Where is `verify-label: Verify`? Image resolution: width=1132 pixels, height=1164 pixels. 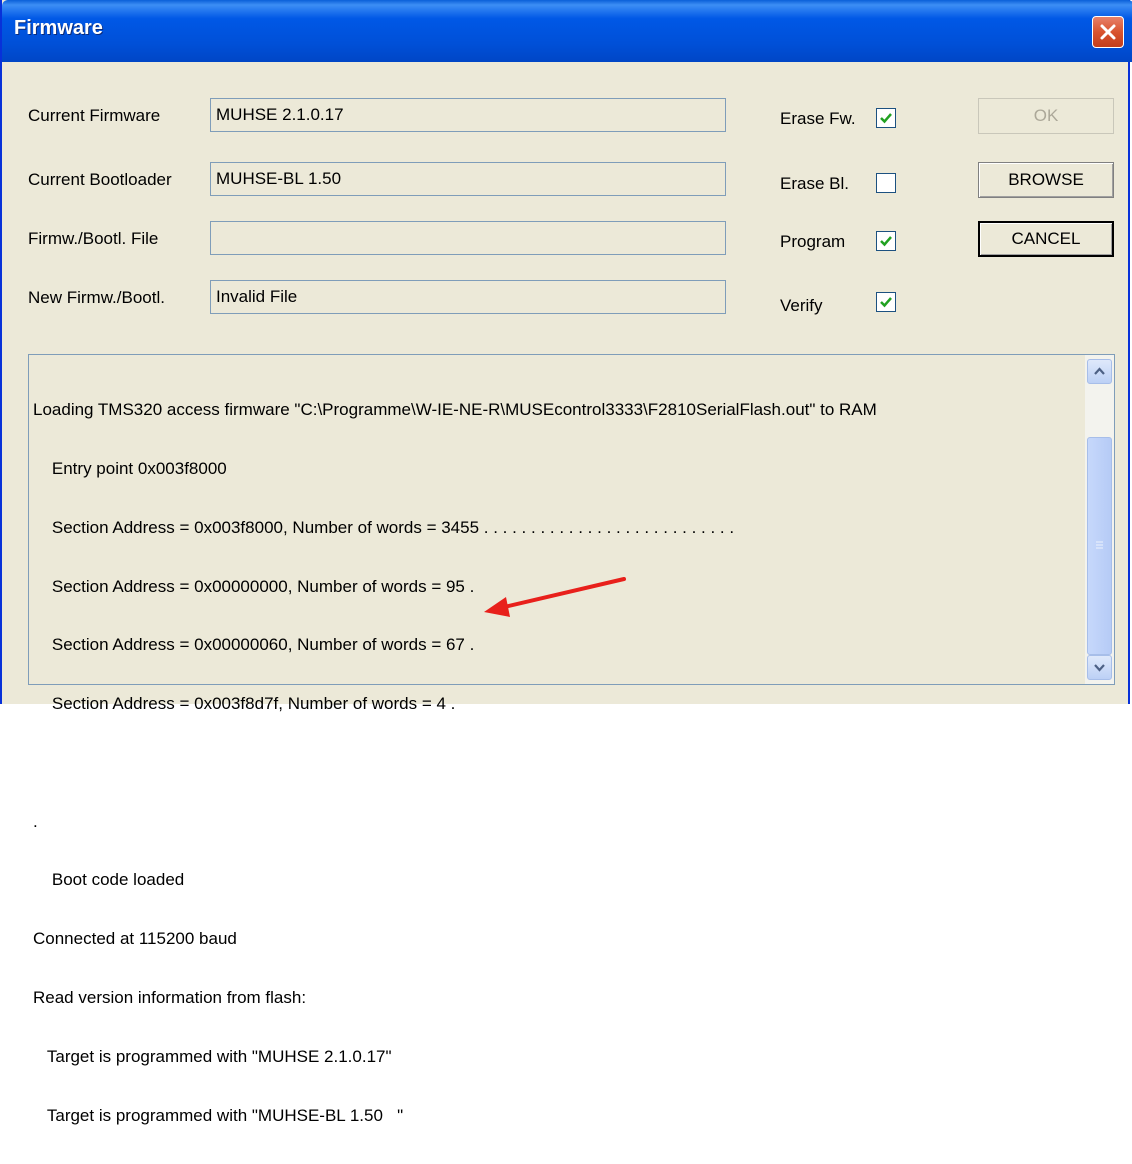
verify-label: Verify is located at coordinates (801, 305).